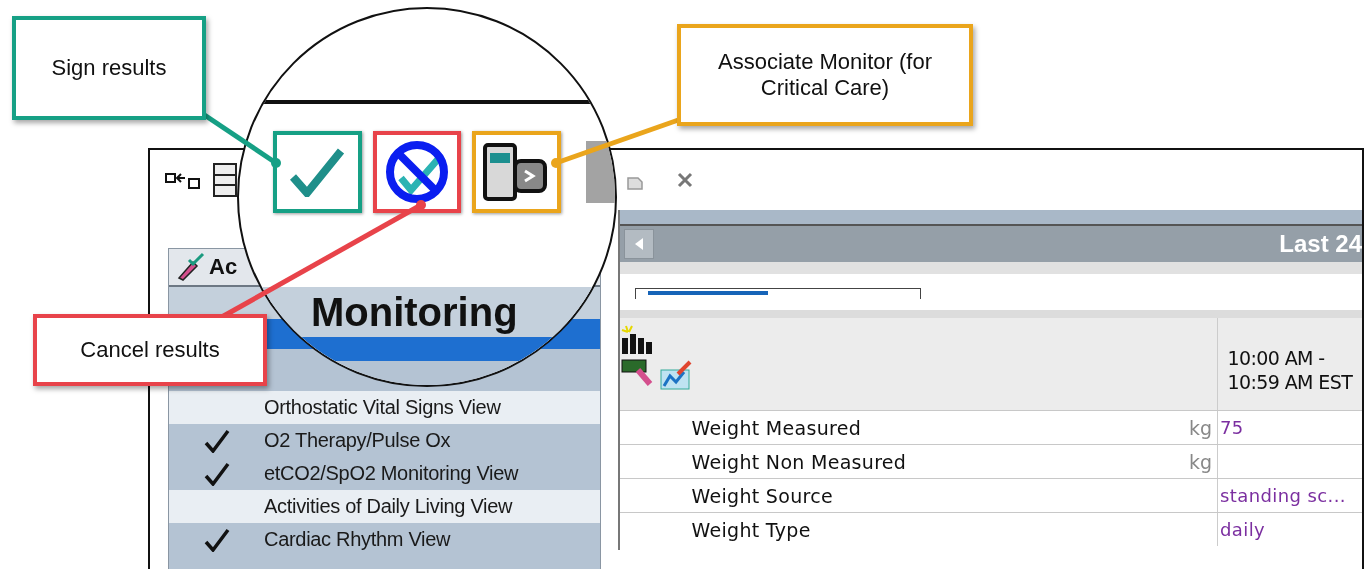 This screenshot has height=569, width=1364. Describe the element at coordinates (777, 293) in the screenshot. I see `tab-outline` at that location.